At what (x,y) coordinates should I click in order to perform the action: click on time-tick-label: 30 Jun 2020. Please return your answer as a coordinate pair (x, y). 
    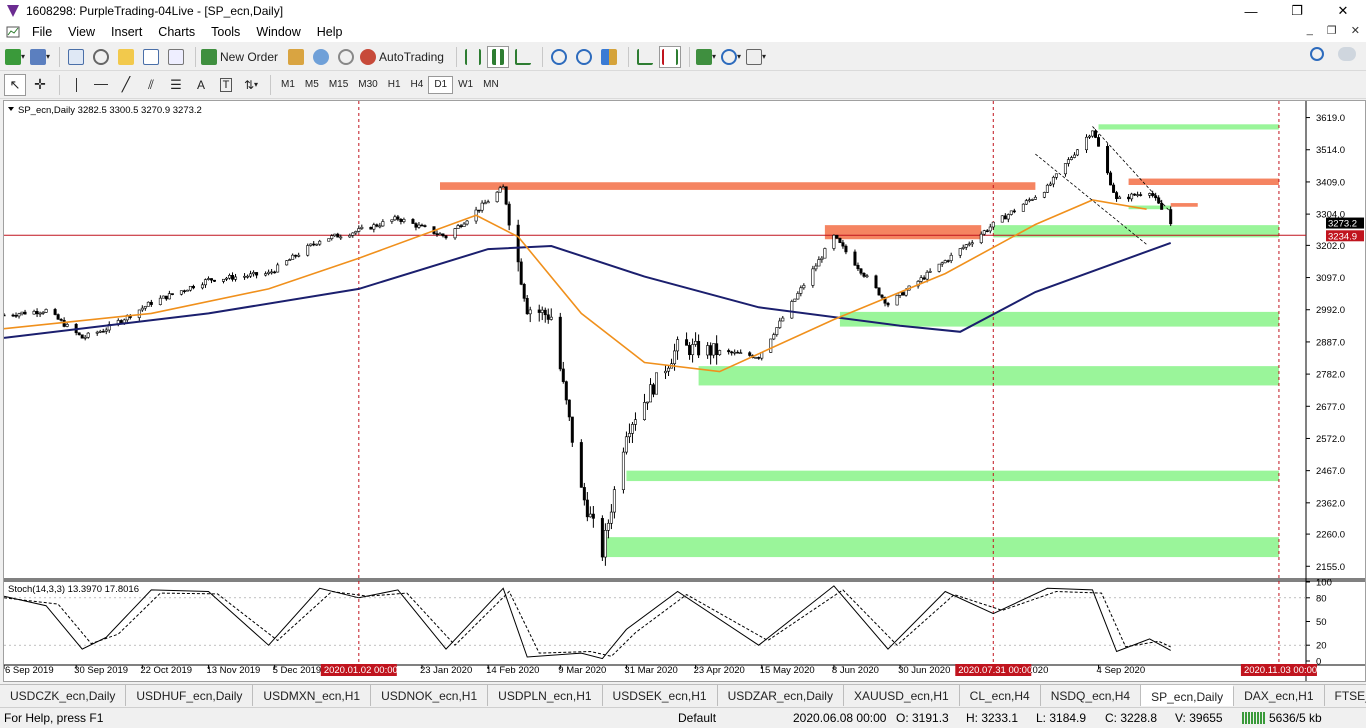
    Looking at the image, I should click on (924, 670).